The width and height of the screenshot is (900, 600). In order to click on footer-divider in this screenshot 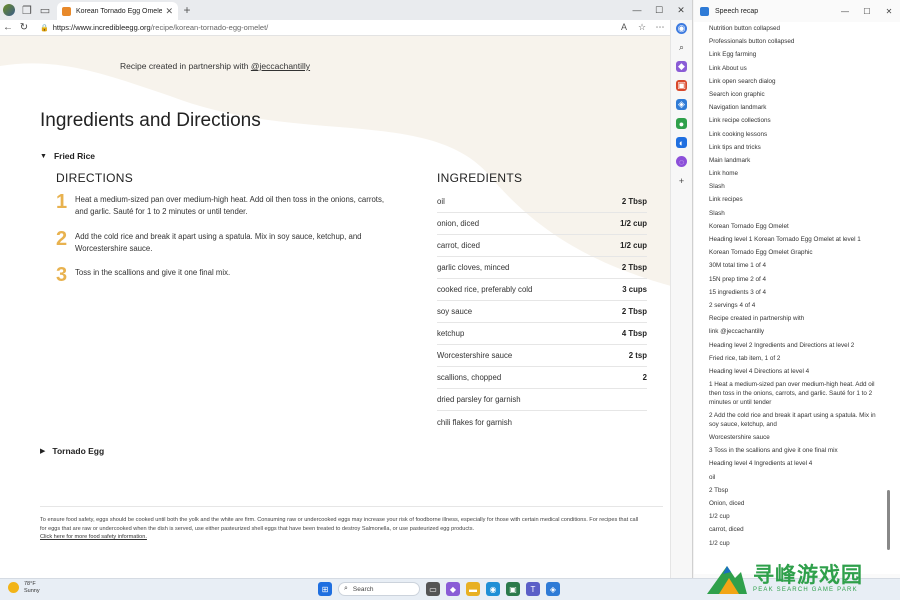, I will do `click(351, 506)`.